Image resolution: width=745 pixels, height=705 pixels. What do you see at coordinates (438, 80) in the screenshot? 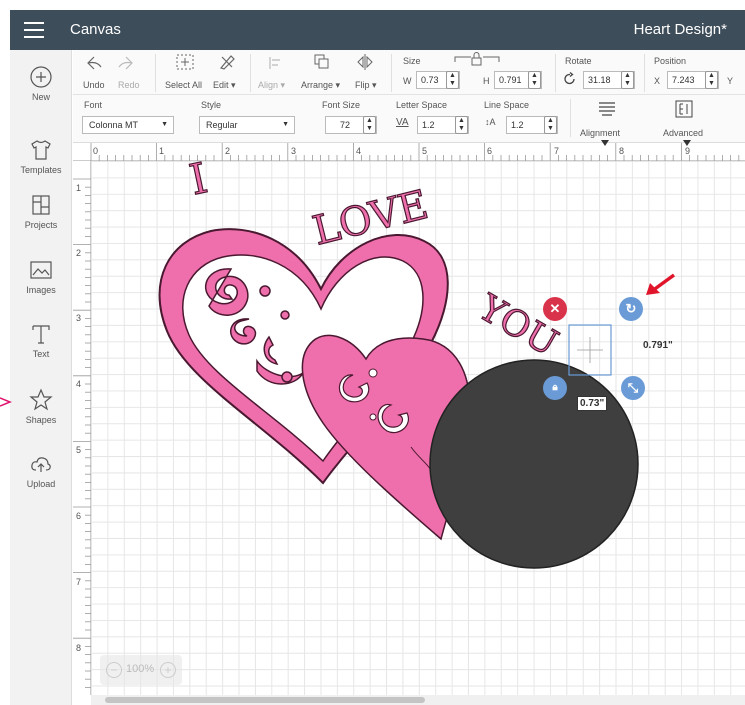
I see `width-input: 0.73 ▲ ▼` at bounding box center [438, 80].